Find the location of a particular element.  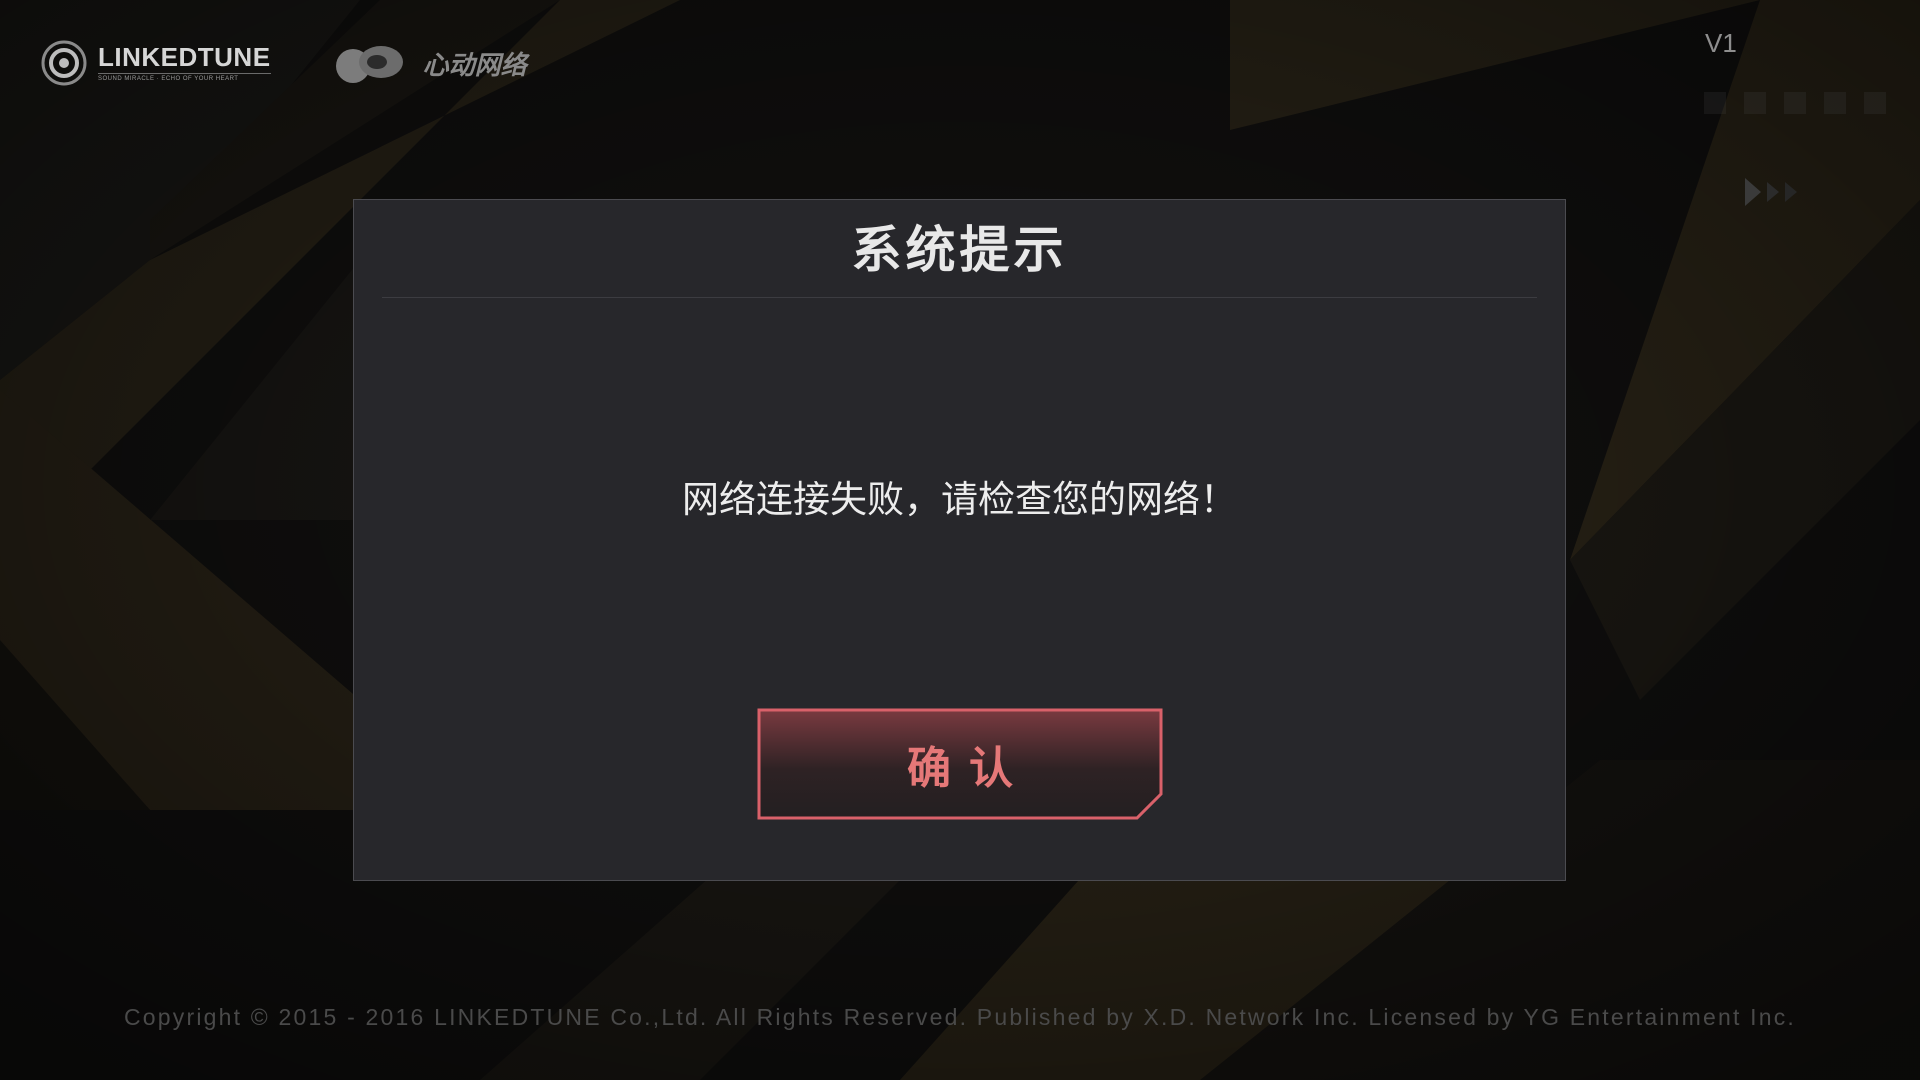

linkedtune-tagline: SOUND MIRACLE · ECHO OF YOUR HEART is located at coordinates (184, 77).